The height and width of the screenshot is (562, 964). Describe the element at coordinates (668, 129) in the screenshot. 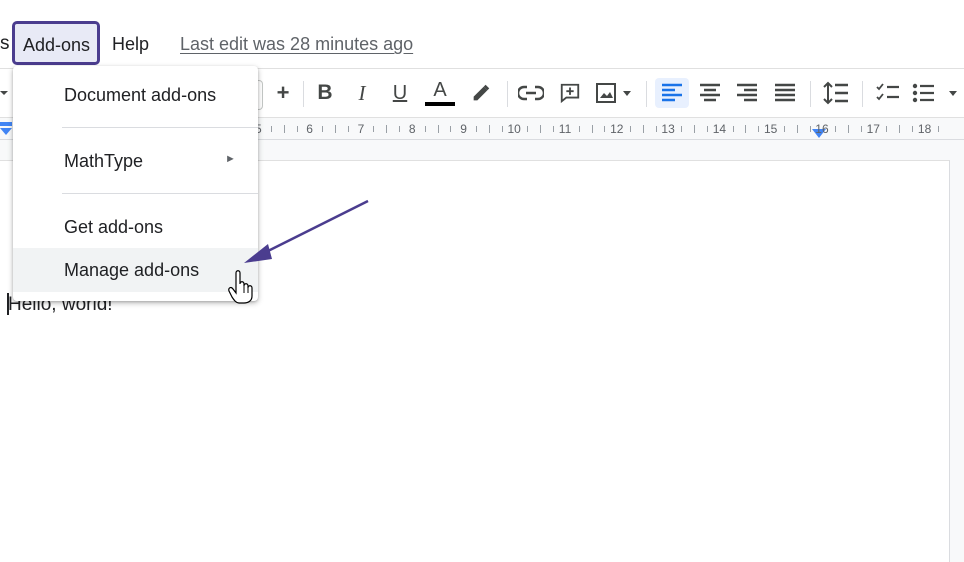

I see `ruler-number: 13` at that location.